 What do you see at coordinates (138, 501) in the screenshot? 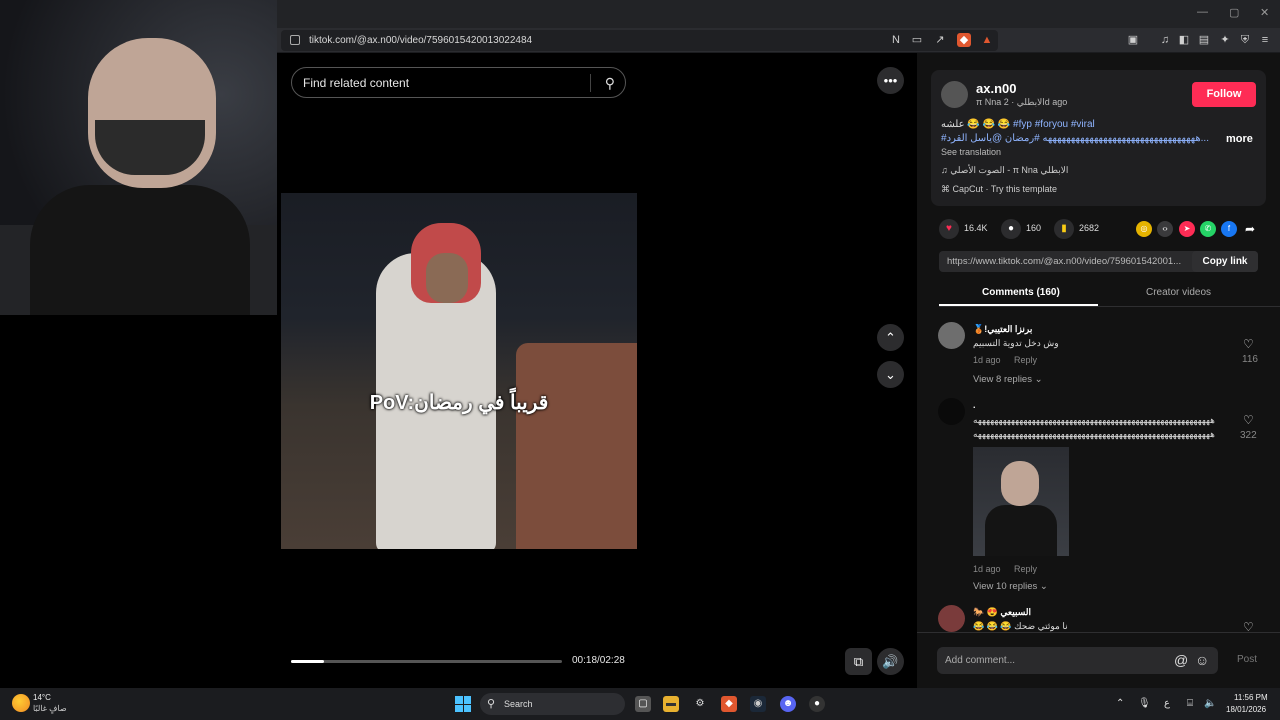
I see `left-blank-area` at bounding box center [138, 501].